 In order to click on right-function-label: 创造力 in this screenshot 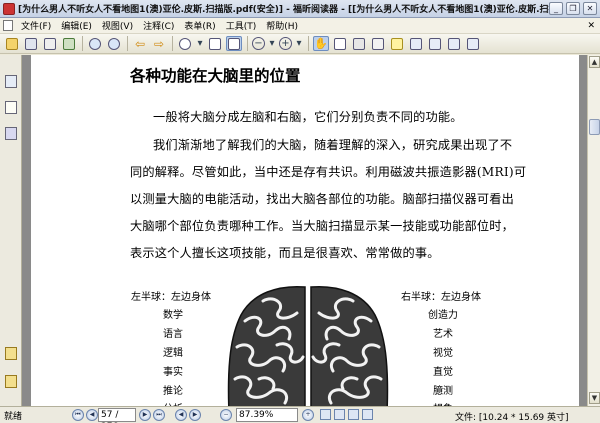, I will do `click(443, 315)`.